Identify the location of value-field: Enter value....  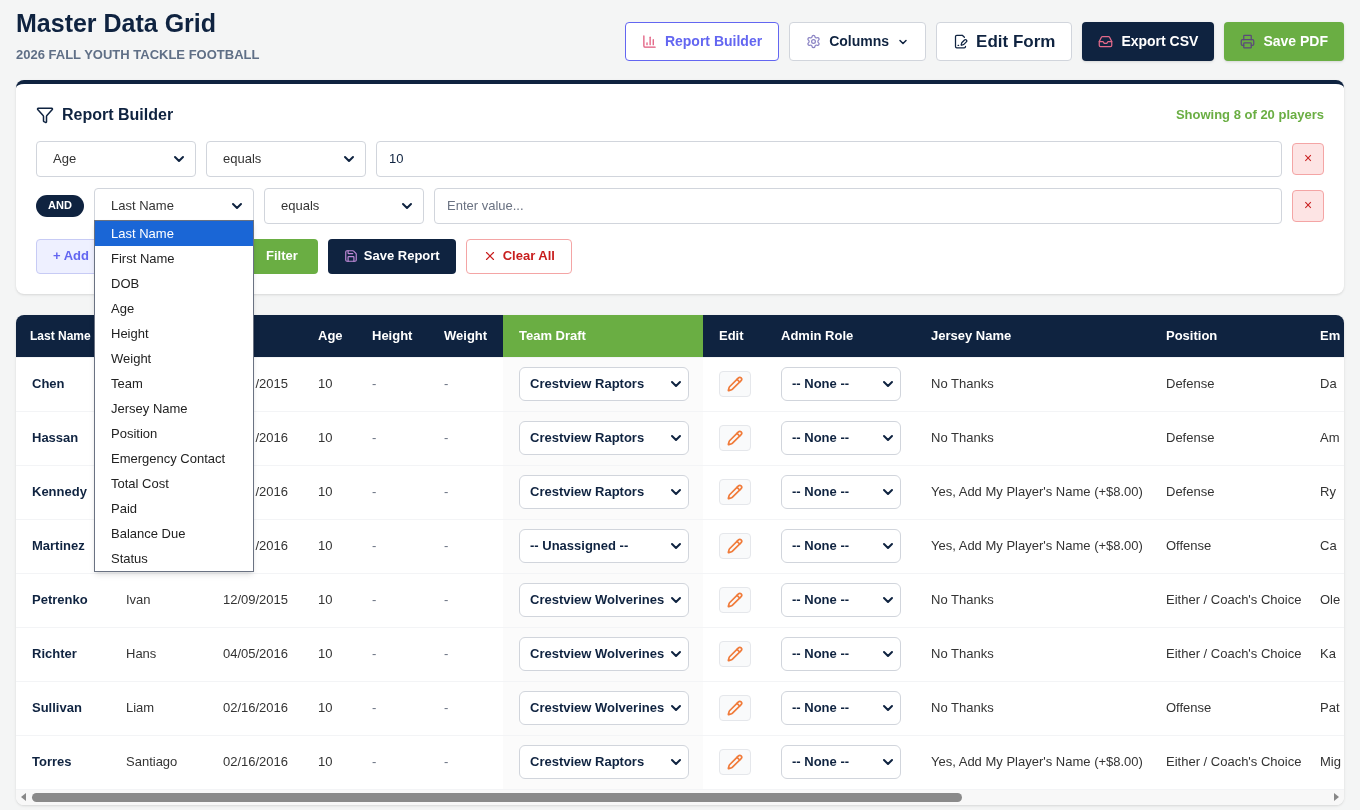
(858, 205).